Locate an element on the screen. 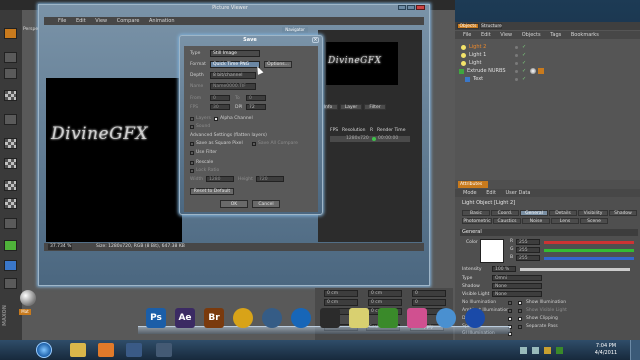  alpha-channel-checkbox is located at coordinates (216, 119).